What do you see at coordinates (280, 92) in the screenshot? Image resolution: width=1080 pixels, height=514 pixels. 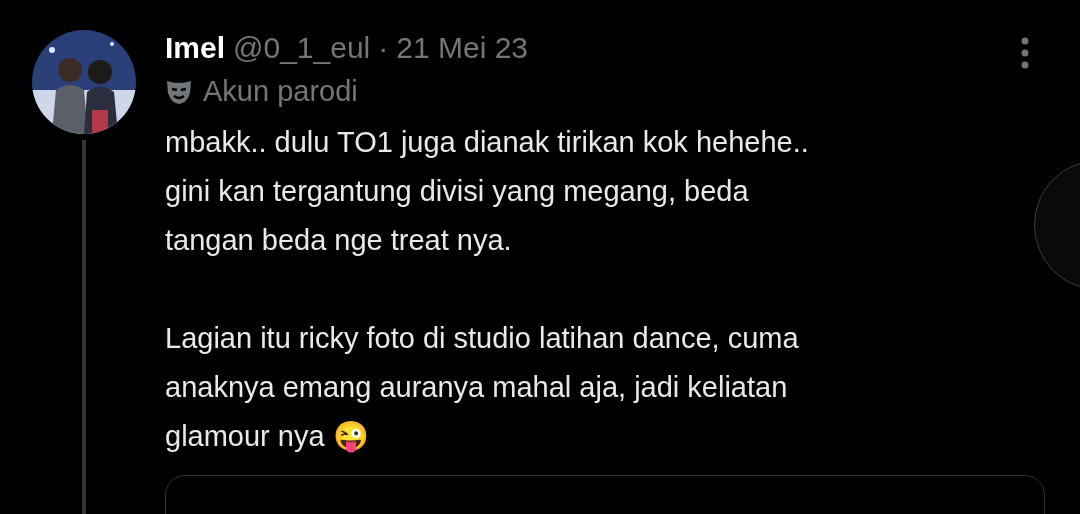 I see `parody-label: Akun parodi` at bounding box center [280, 92].